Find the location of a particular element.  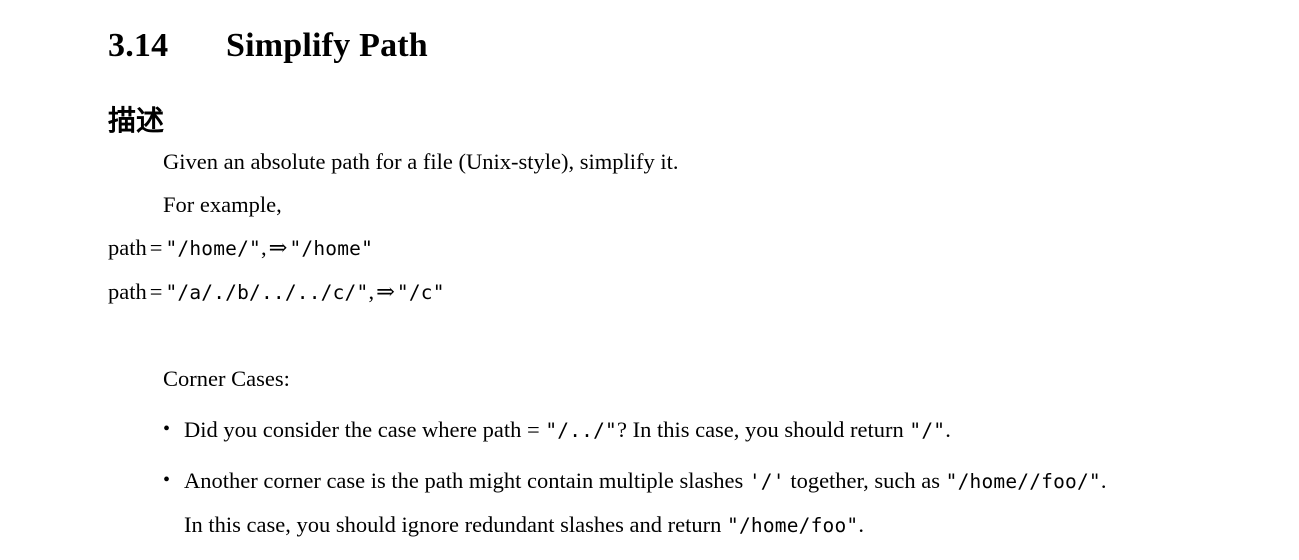

description-paragraph-line-2: For example, is located at coordinates (222, 204).